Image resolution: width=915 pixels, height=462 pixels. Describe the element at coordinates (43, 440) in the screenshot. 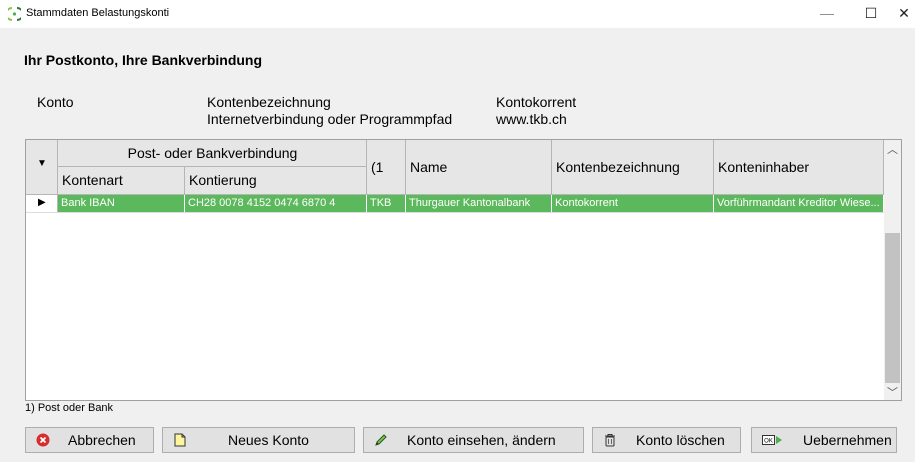

I see `cancel-icon` at that location.